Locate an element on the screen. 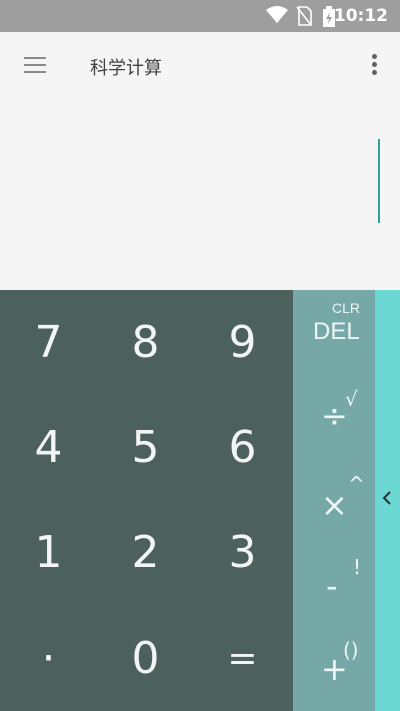  status-time: 10:12 is located at coordinates (360, 16).